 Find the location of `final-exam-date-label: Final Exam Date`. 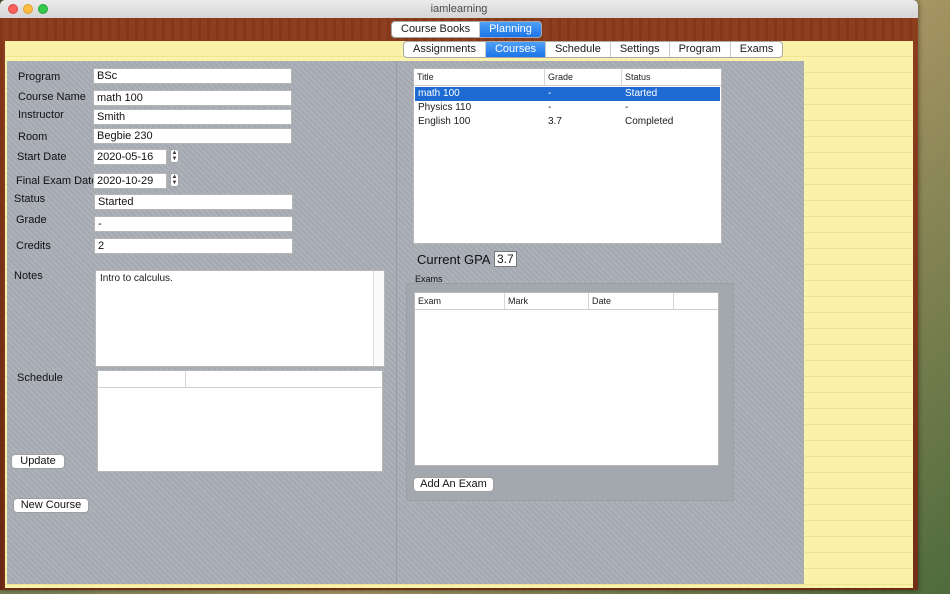

final-exam-date-label: Final Exam Date is located at coordinates (57, 181).